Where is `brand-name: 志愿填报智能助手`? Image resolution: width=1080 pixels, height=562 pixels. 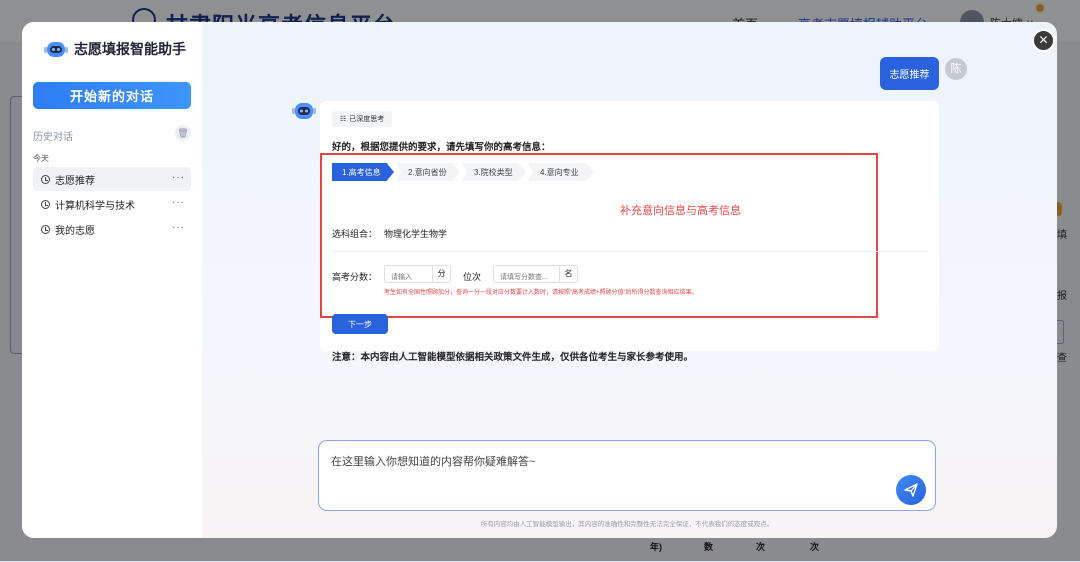
brand-name: 志愿填报智能助手 is located at coordinates (130, 49).